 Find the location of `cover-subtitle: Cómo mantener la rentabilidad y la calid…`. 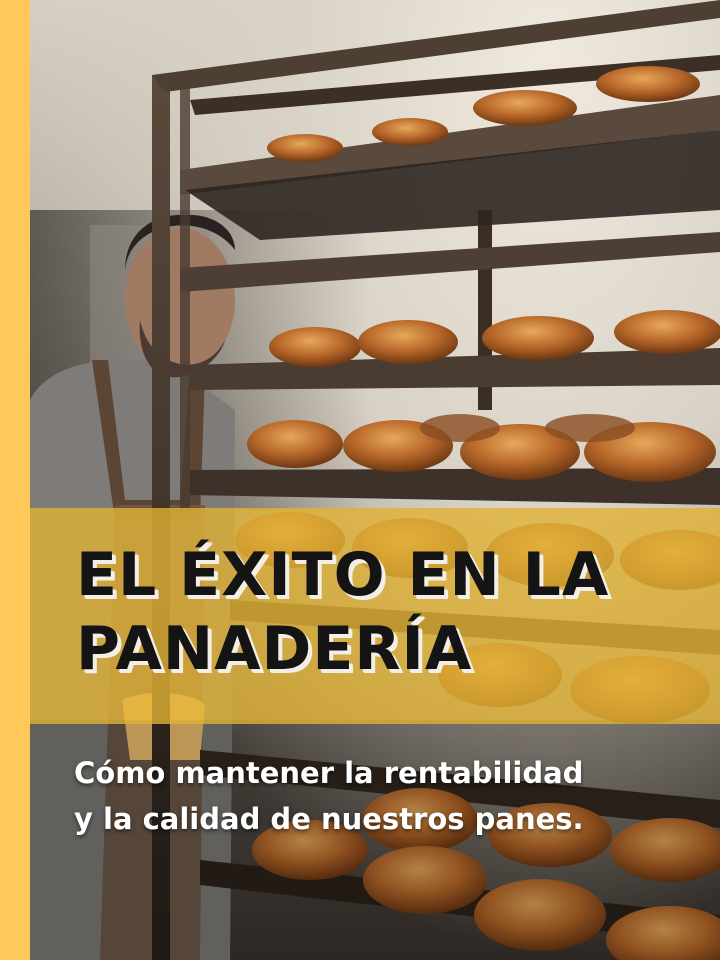

cover-subtitle: Cómo mantener la rentabilidad y la calid… is located at coordinates (384, 796).